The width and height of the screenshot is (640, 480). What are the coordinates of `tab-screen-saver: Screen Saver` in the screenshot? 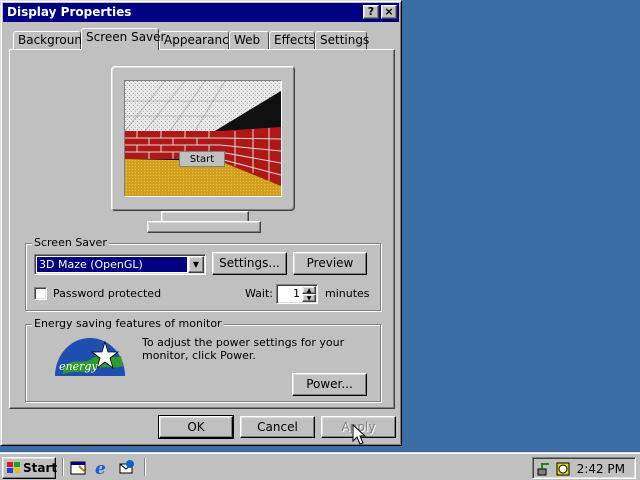 It's located at (123, 39).